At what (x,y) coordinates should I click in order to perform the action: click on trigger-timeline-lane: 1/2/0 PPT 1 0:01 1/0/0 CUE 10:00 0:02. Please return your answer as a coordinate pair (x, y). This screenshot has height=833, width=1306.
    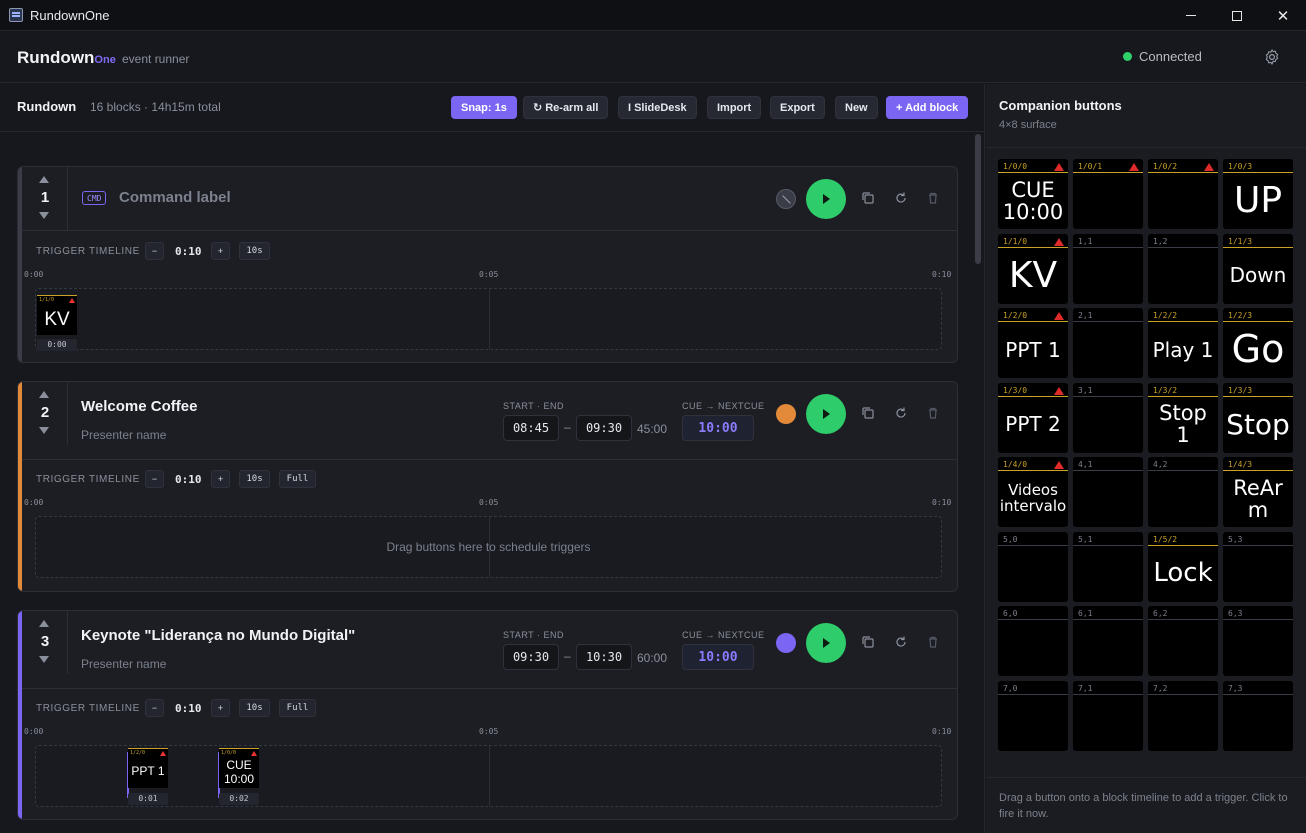
    Looking at the image, I should click on (488, 776).